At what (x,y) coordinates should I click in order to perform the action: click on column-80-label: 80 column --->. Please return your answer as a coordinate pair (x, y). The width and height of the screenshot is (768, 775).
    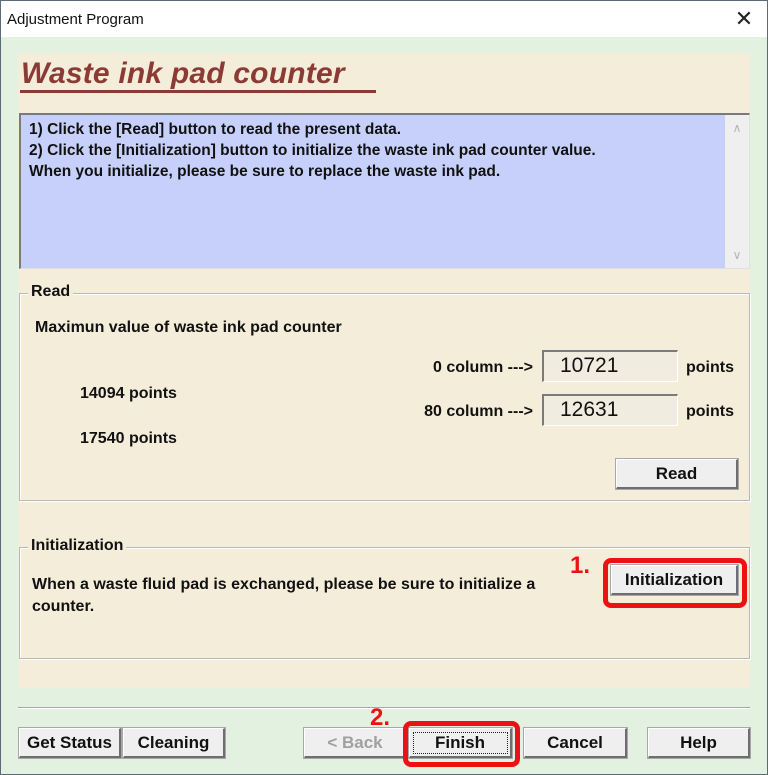
    Looking at the image, I should click on (478, 411).